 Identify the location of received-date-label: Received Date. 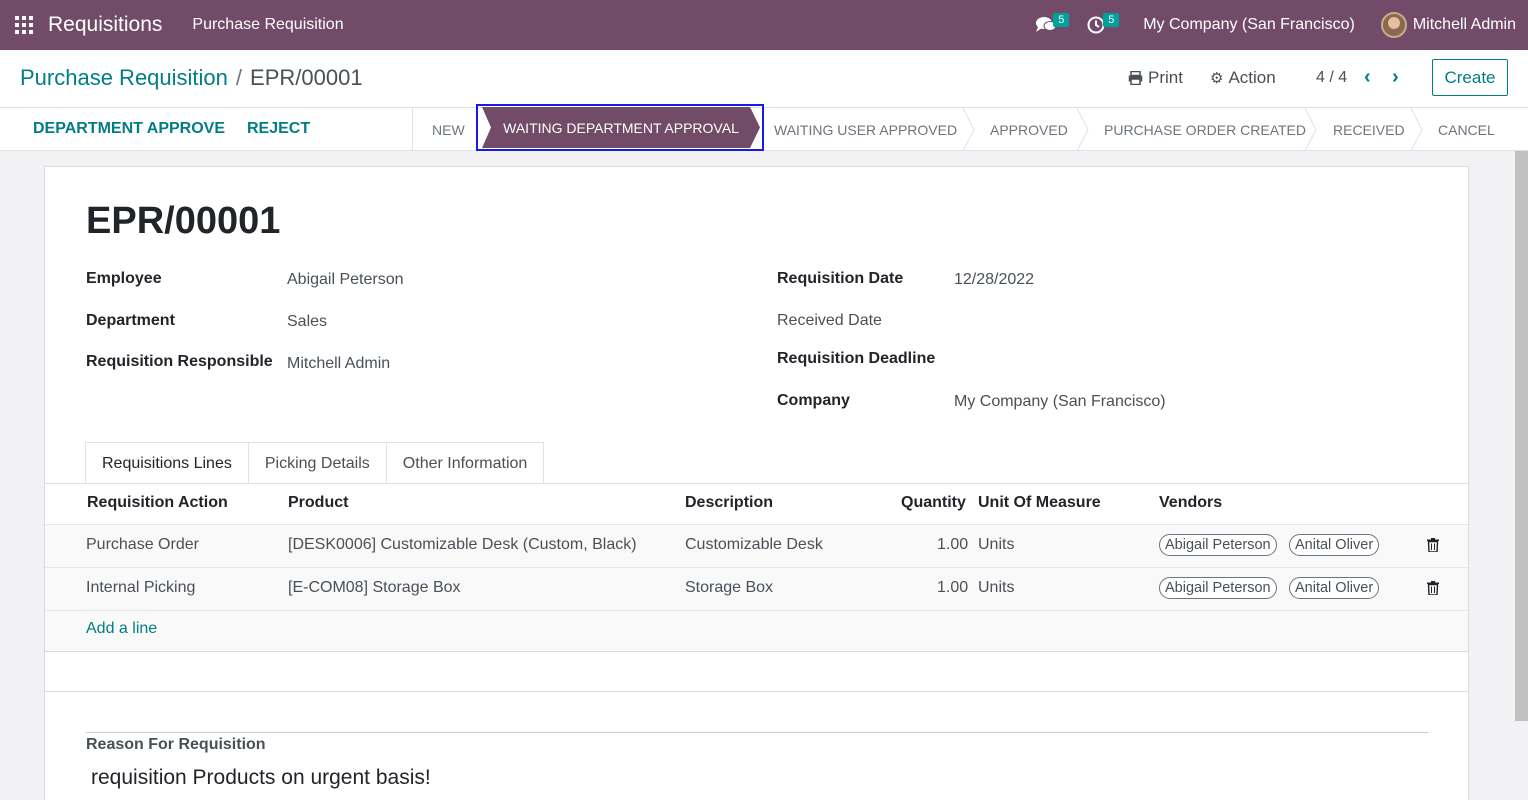
(829, 320).